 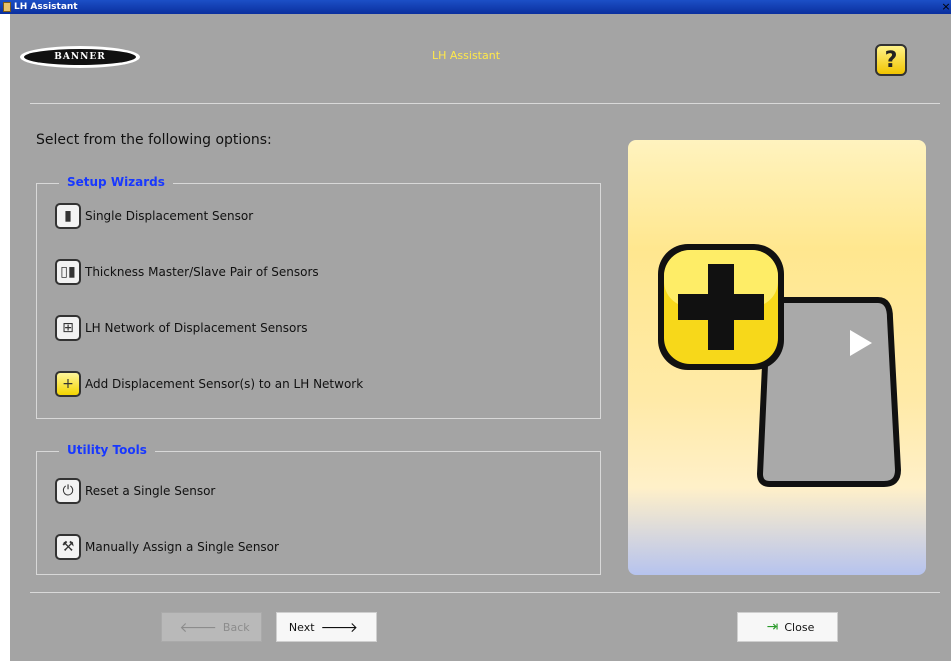 I want to click on help-button: ?, so click(x=891, y=60).